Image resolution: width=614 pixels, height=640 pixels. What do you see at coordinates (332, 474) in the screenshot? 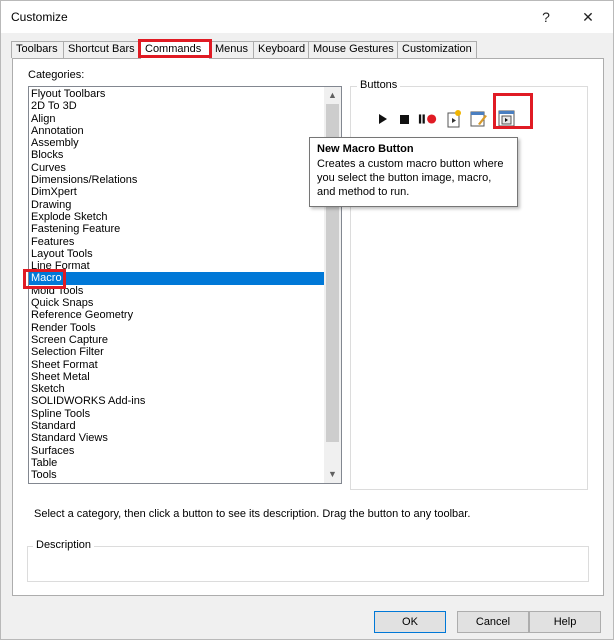
I see `scroll-down-icon: ▼` at bounding box center [332, 474].